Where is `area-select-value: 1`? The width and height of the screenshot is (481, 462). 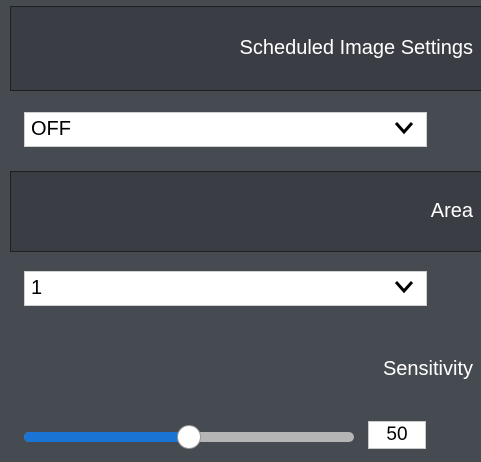 area-select-value: 1 is located at coordinates (37, 288).